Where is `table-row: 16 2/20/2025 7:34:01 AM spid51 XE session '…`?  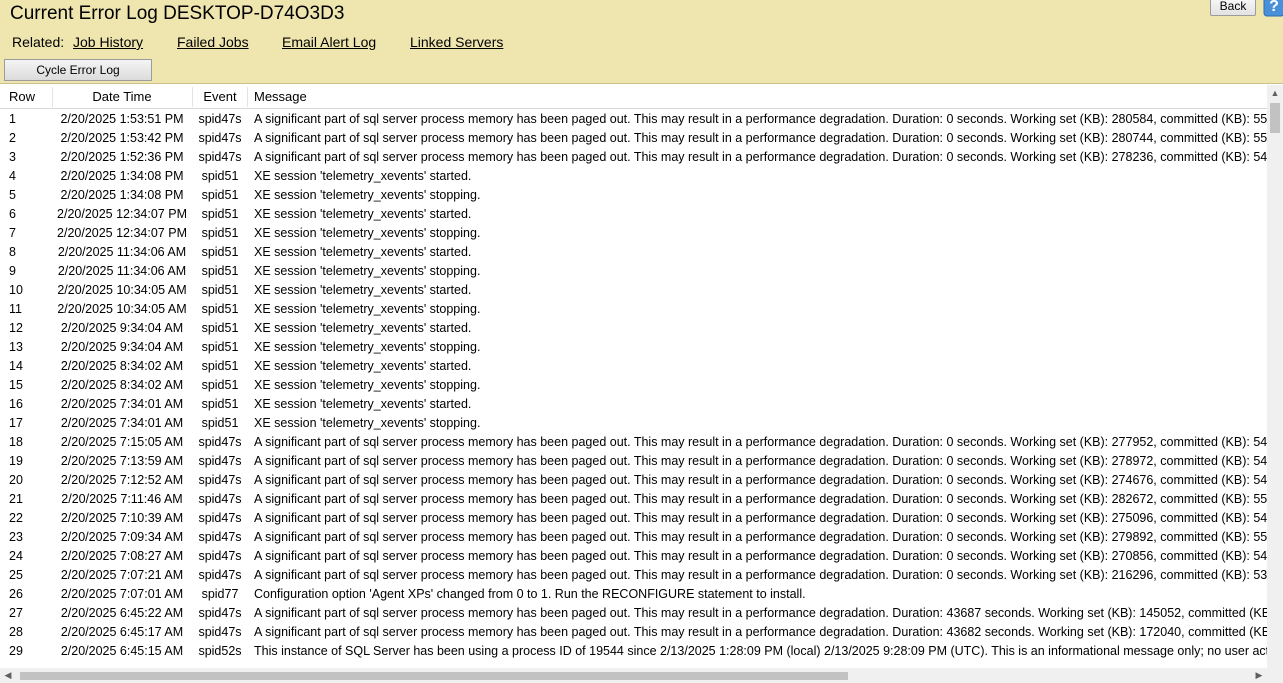 table-row: 16 2/20/2025 7:34:01 AM spid51 XE session '… is located at coordinates (633, 404).